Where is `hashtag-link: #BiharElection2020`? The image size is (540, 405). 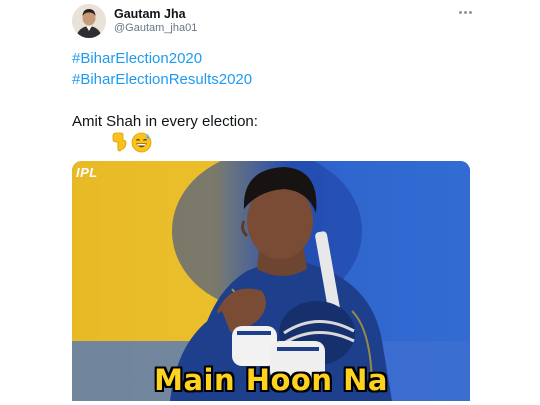
hashtag-link: #BiharElection2020 is located at coordinates (137, 58).